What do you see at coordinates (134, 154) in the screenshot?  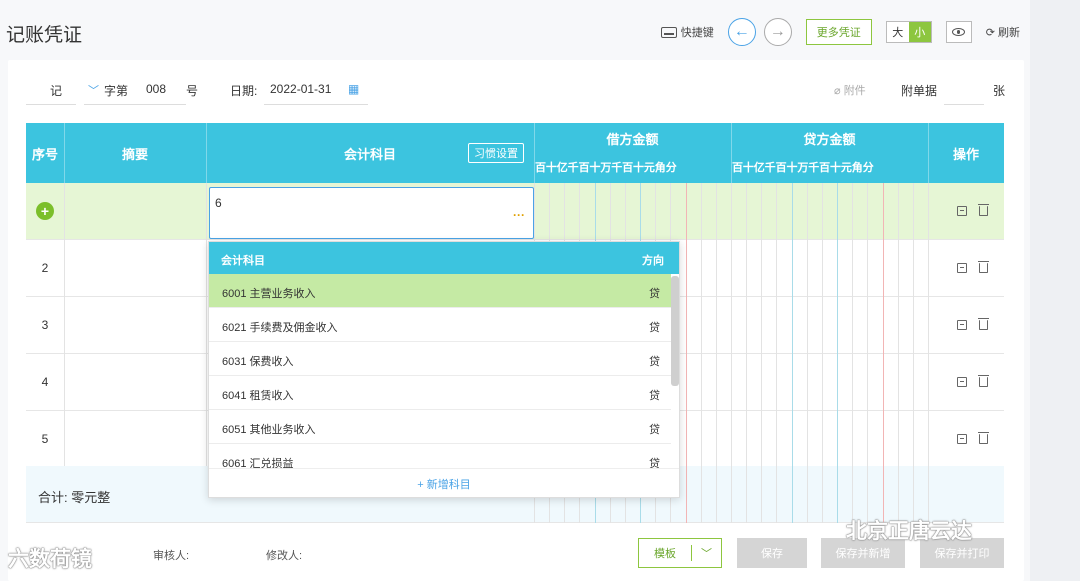 I see `col-summary: 摘要` at bounding box center [134, 154].